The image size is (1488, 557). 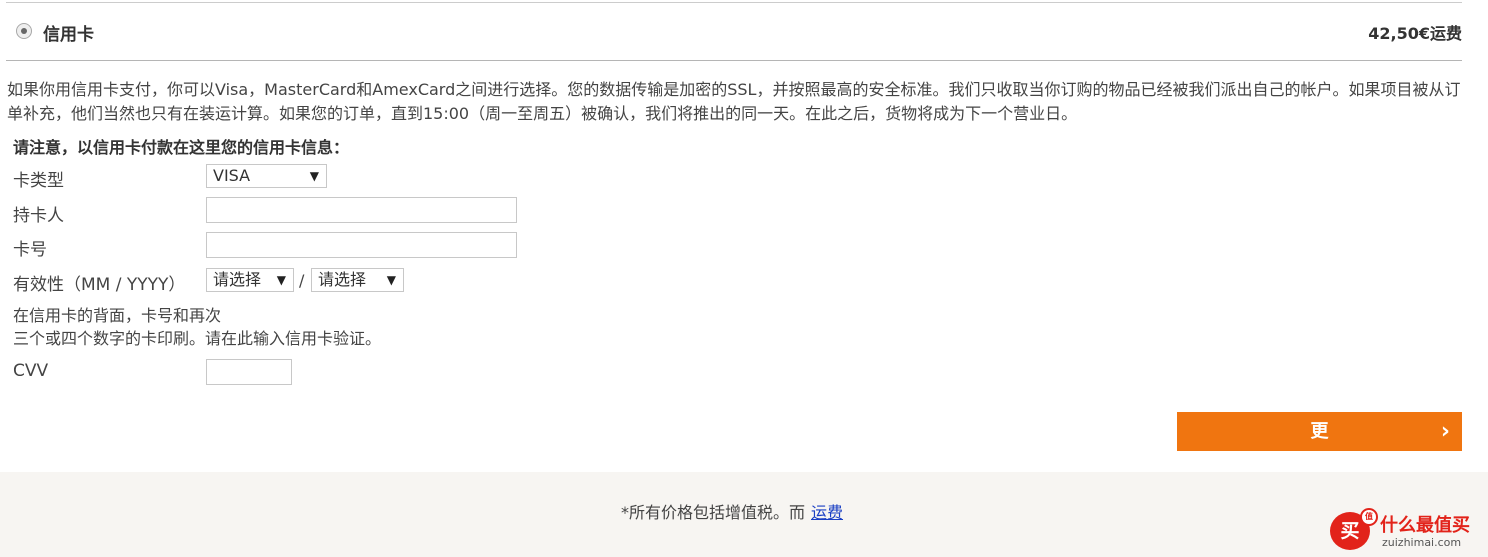 What do you see at coordinates (734, 32) in the screenshot?
I see `payment-method-header: 信用卡 42,50€运费` at bounding box center [734, 32].